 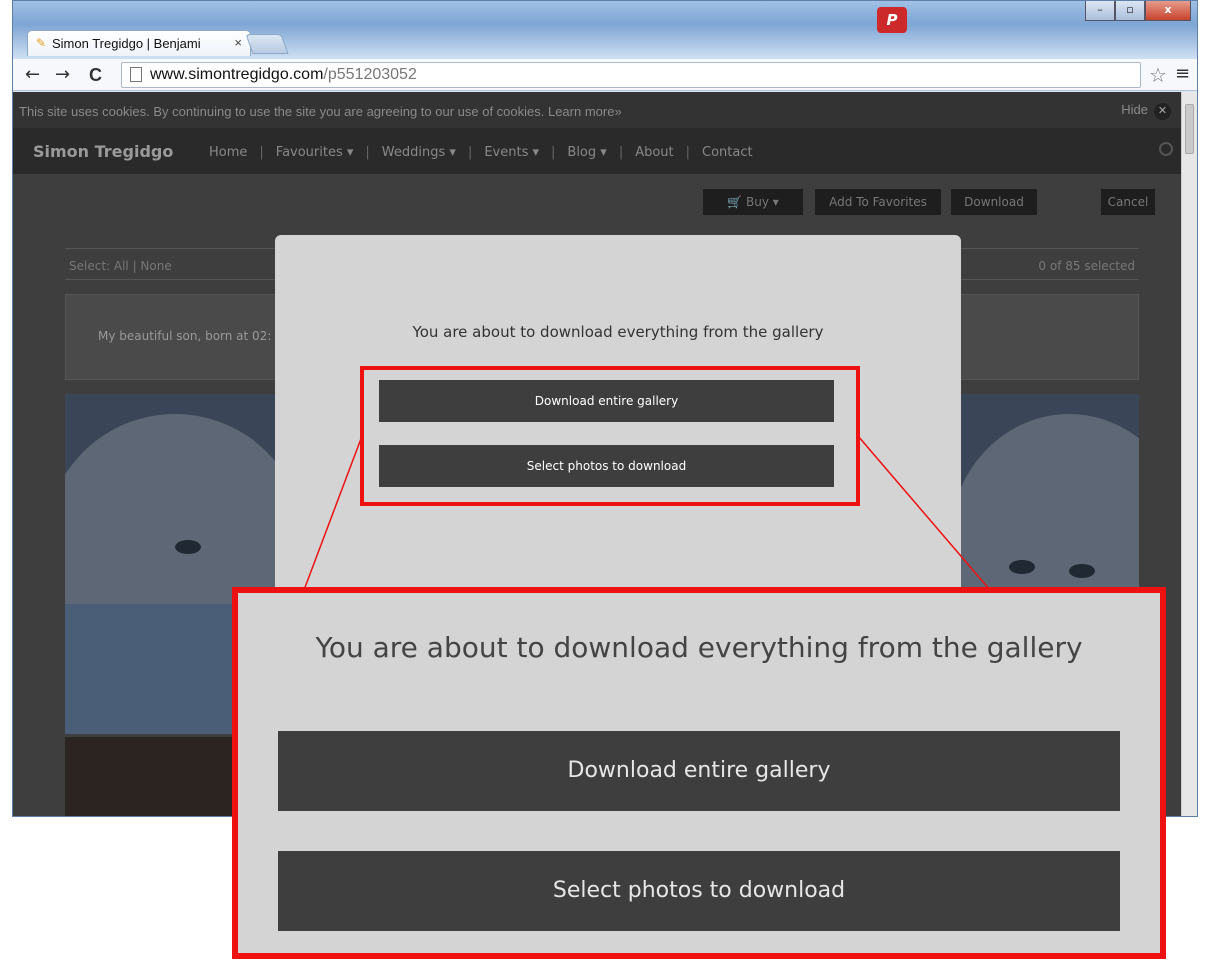 I want to click on browser-tab: ✎ Simon Tregidgo | Benjami ×, so click(x=139, y=43).